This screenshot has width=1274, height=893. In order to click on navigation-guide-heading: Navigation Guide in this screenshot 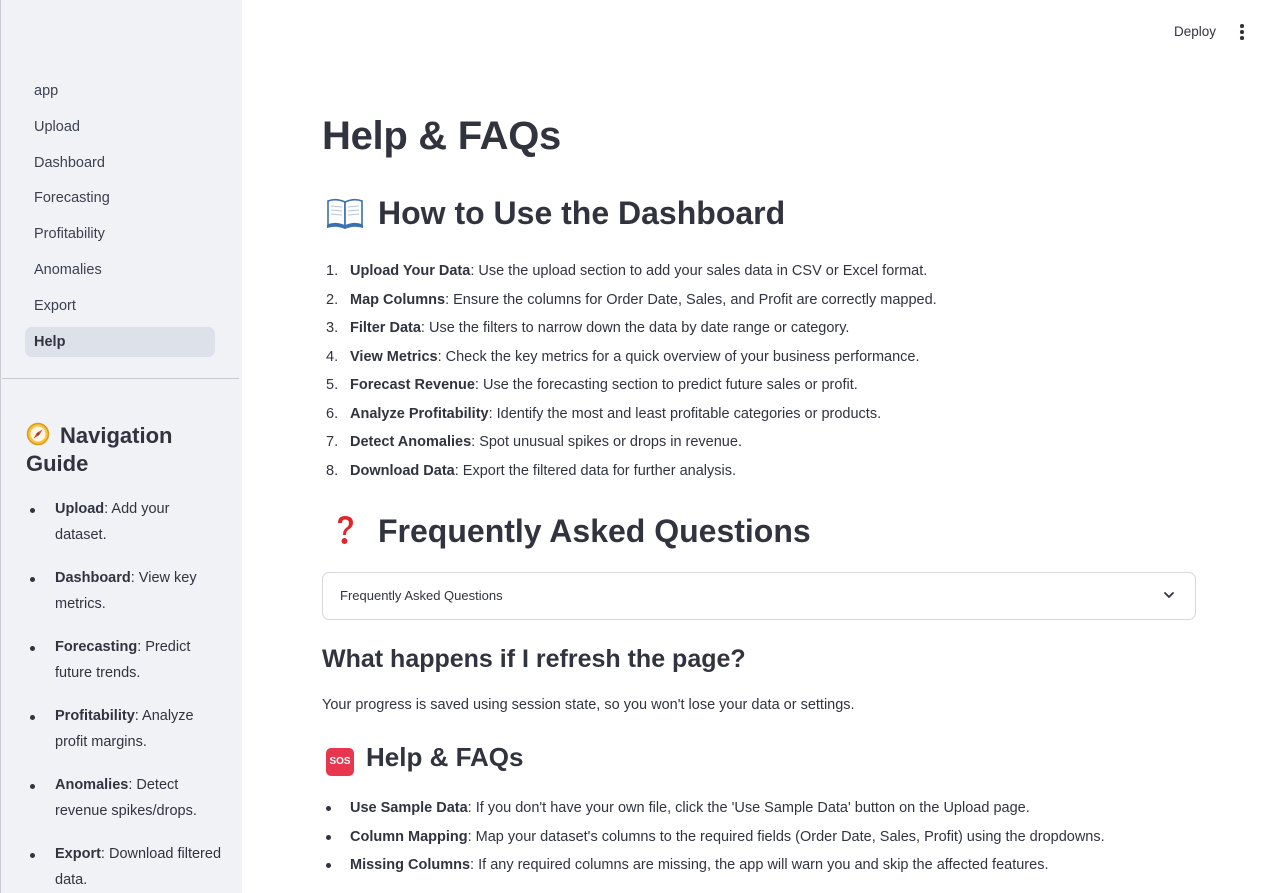, I will do `click(126, 450)`.